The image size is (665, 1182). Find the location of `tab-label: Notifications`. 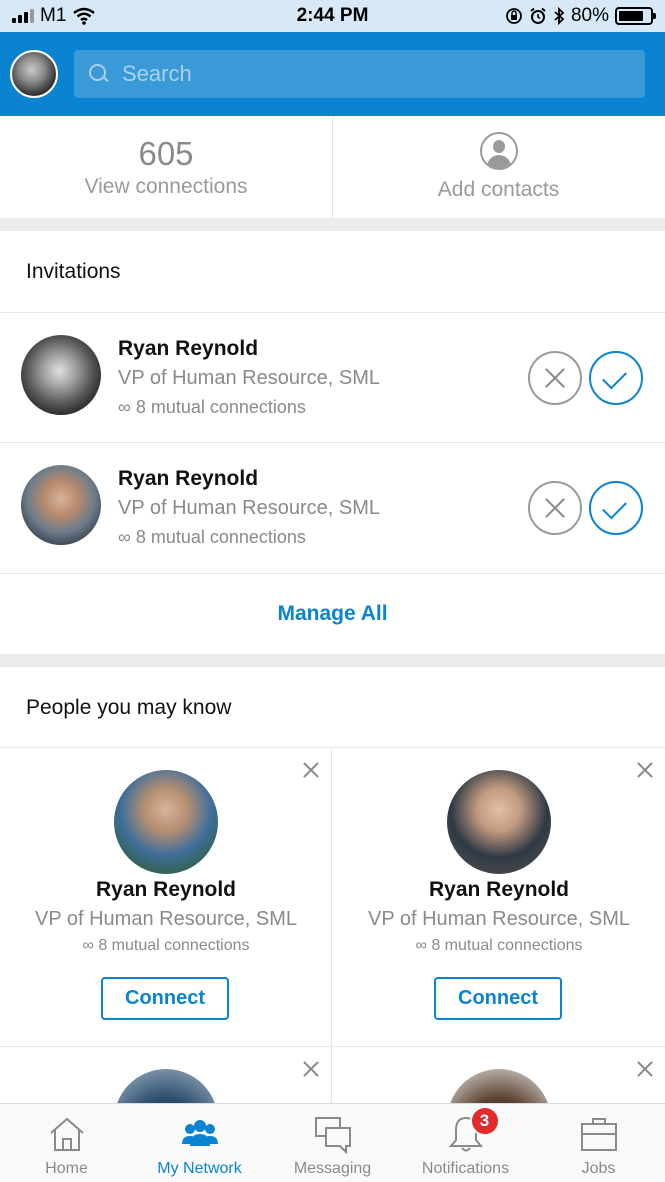

tab-label: Notifications is located at coordinates (465, 1168).